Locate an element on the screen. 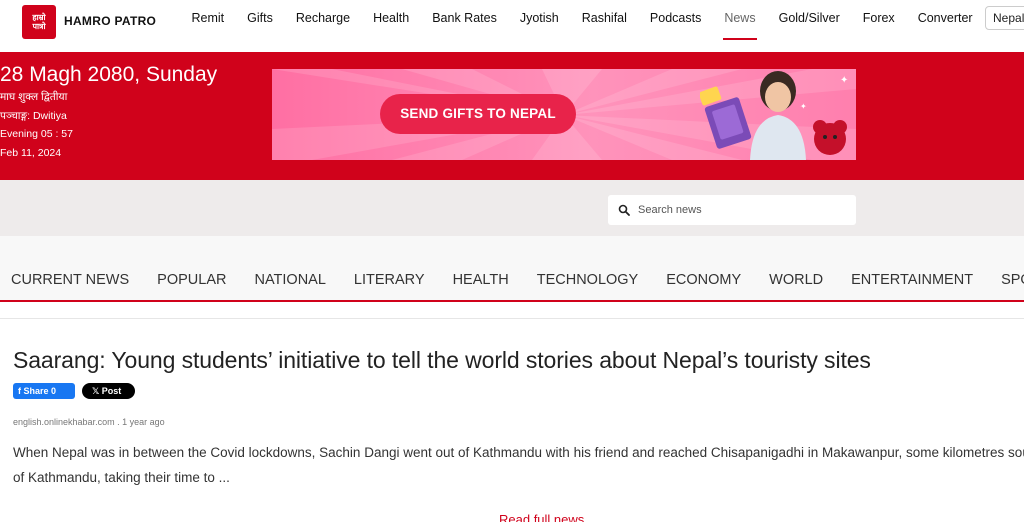 This screenshot has height=522, width=1024. read-full-news-link: Read full news is located at coordinates (541, 517).